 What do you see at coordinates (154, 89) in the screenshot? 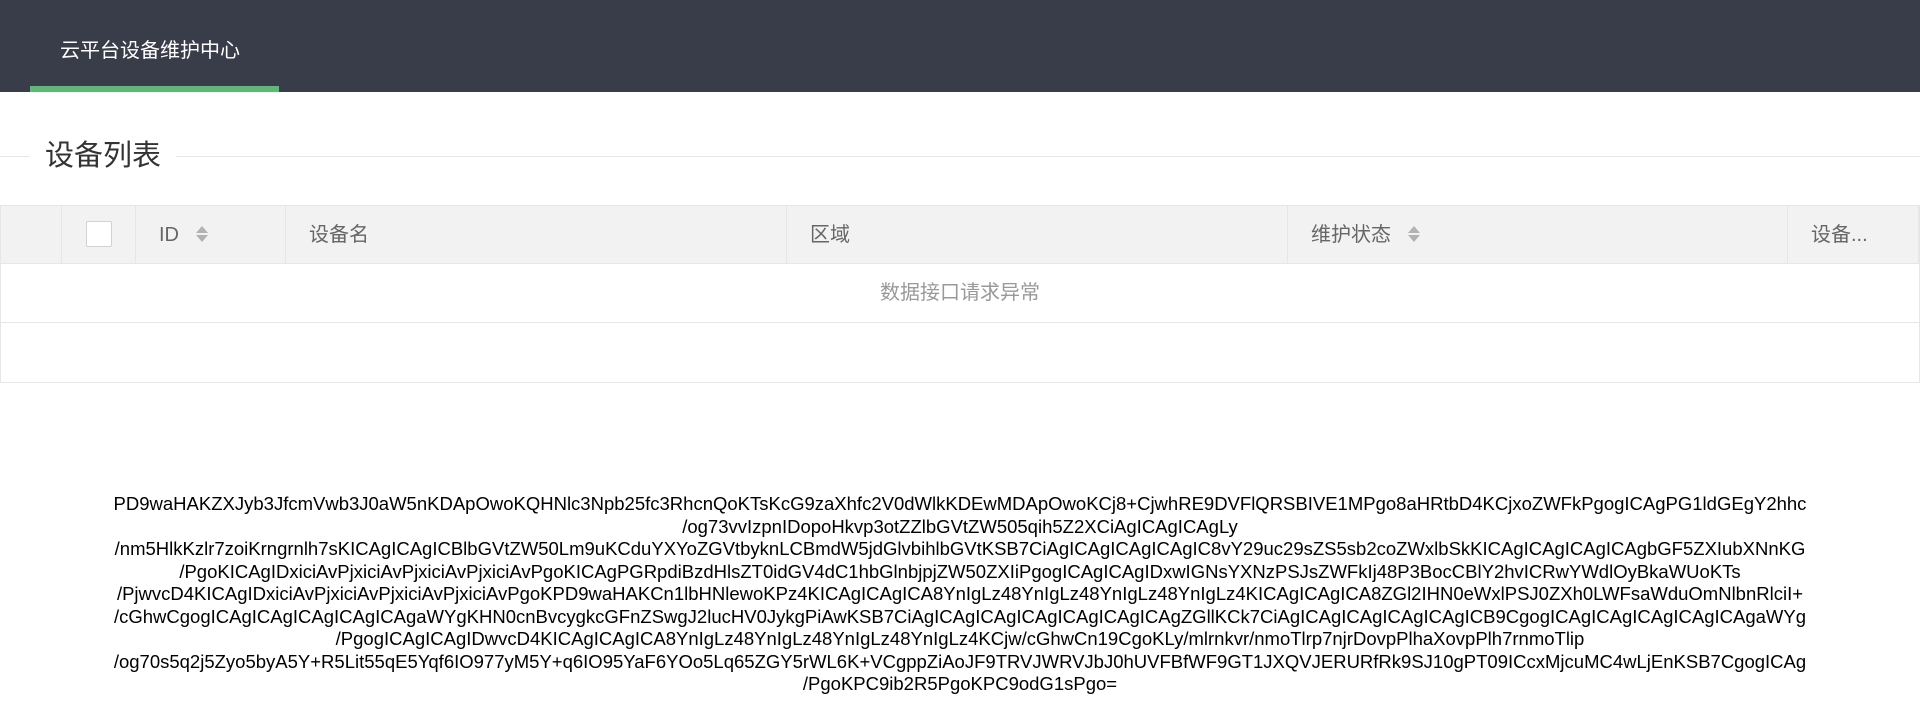
I see `nav-tab-active-indicator` at bounding box center [154, 89].